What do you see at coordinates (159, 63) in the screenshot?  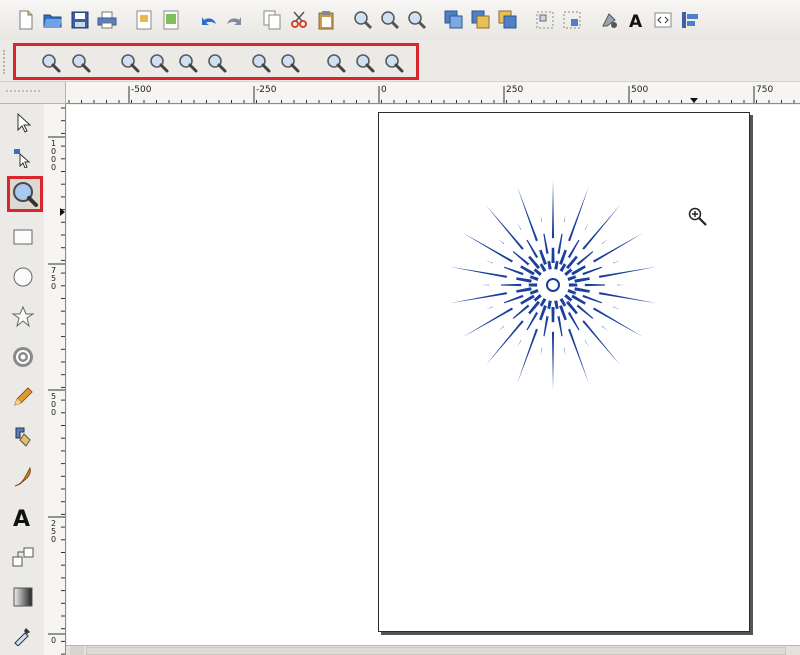 I see `zoom-1-2-button` at bounding box center [159, 63].